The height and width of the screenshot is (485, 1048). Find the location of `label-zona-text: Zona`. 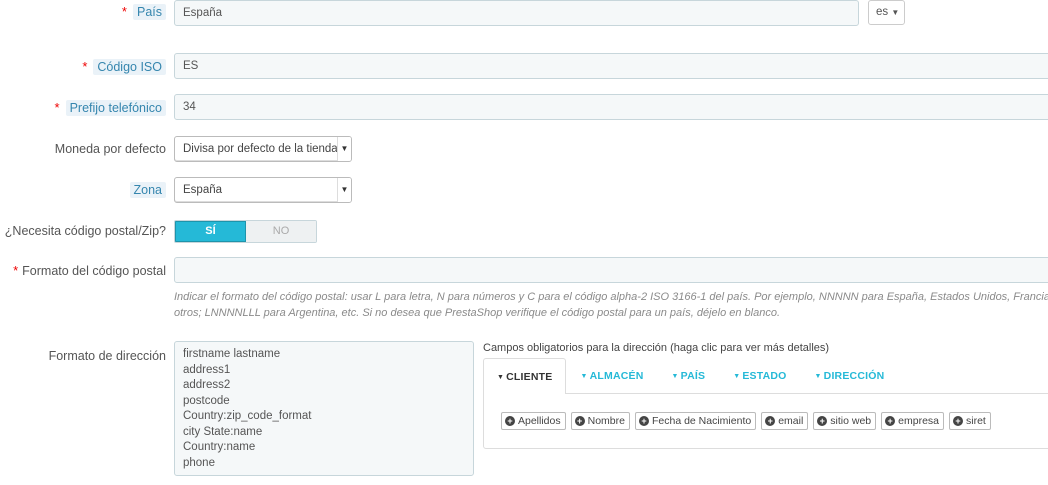

label-zona-text: Zona is located at coordinates (147, 190).